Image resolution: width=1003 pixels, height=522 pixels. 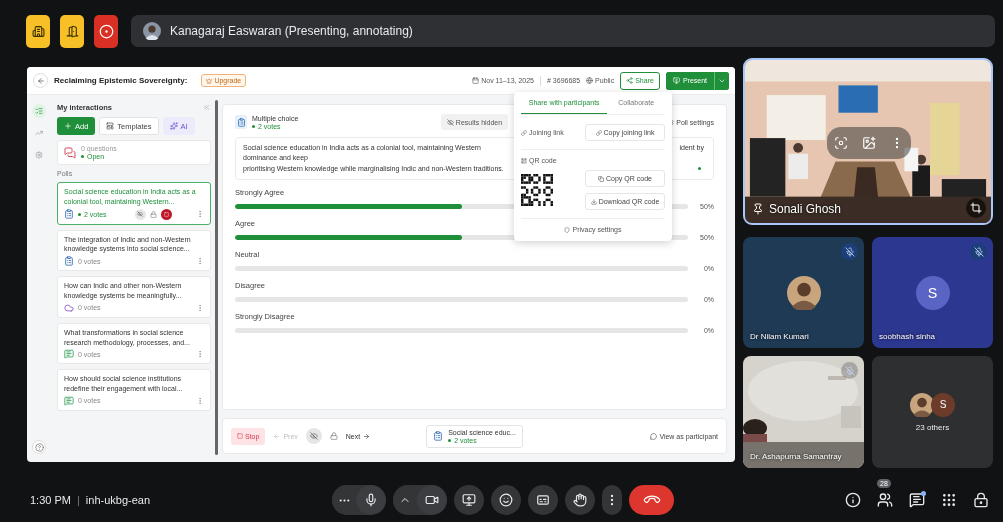 What do you see at coordinates (110, 126) in the screenshot?
I see `template-icon` at bounding box center [110, 126].